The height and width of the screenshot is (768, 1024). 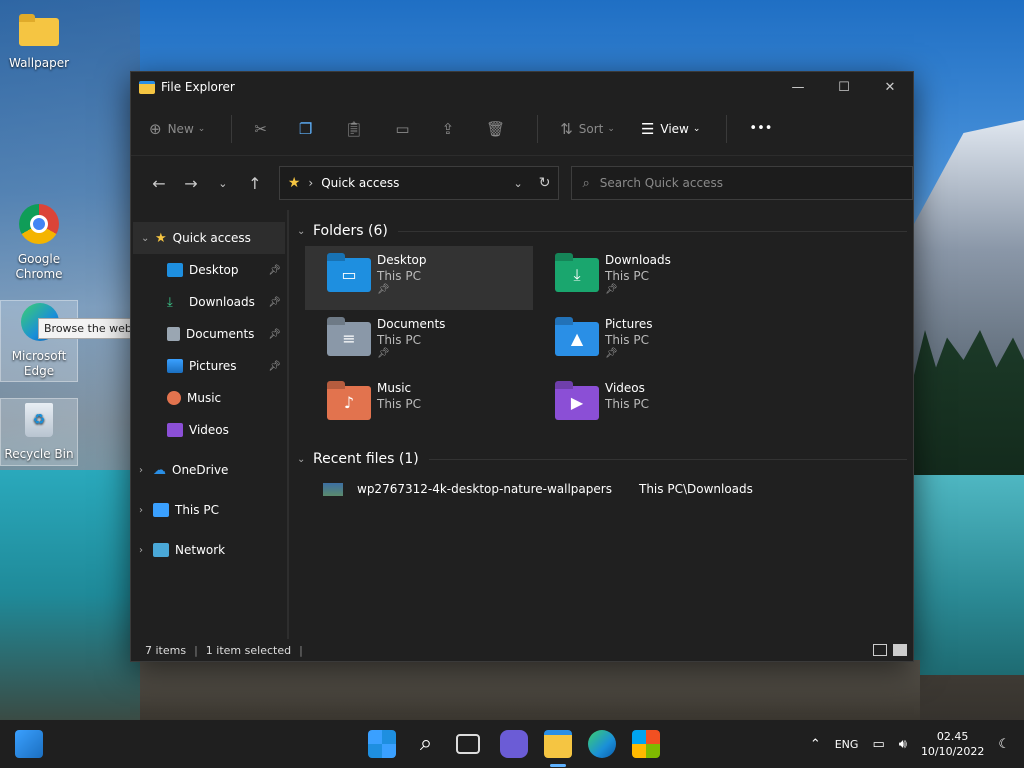 What do you see at coordinates (605, 459) in the screenshot?
I see `recent-files-section-header: ⌄ Recent files (1)` at bounding box center [605, 459].